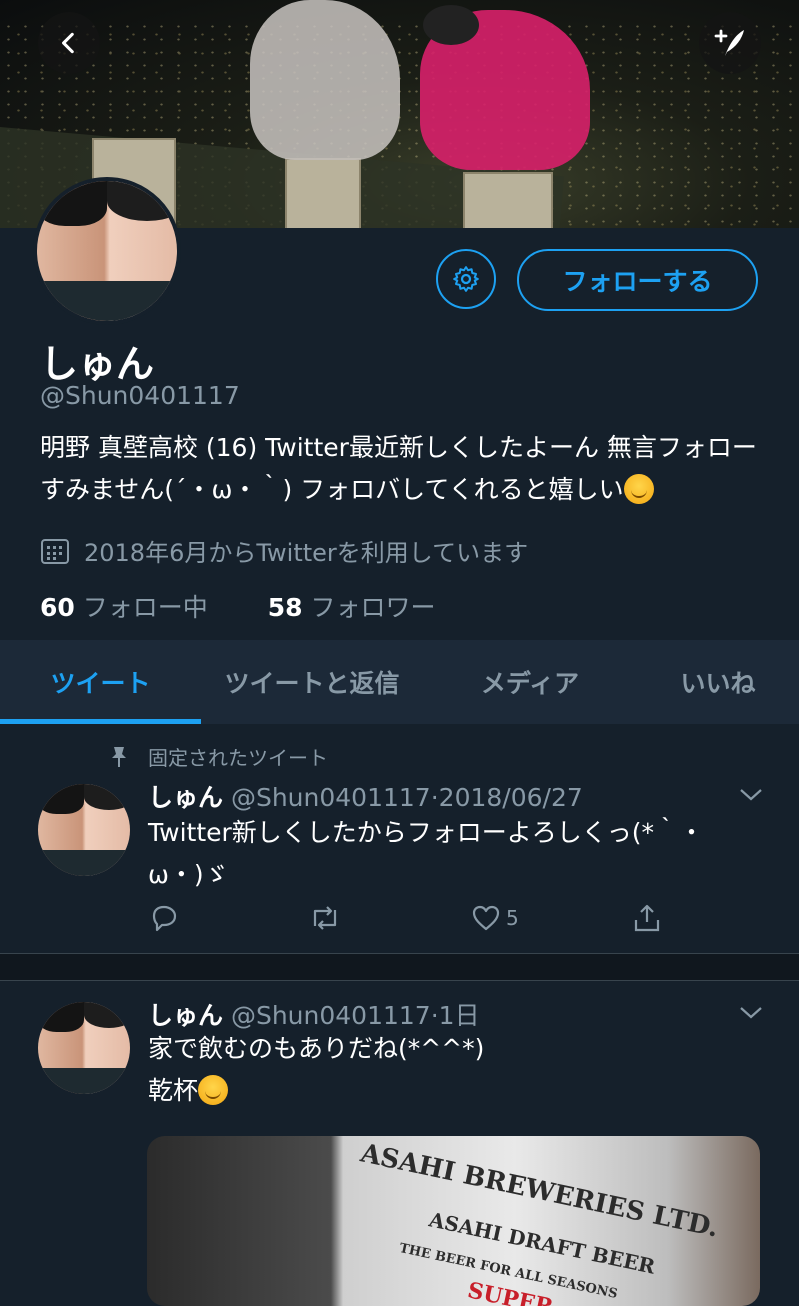 This screenshot has height=1306, width=799. I want to click on pinned-indicator: 固定されたツイート, so click(218, 756).